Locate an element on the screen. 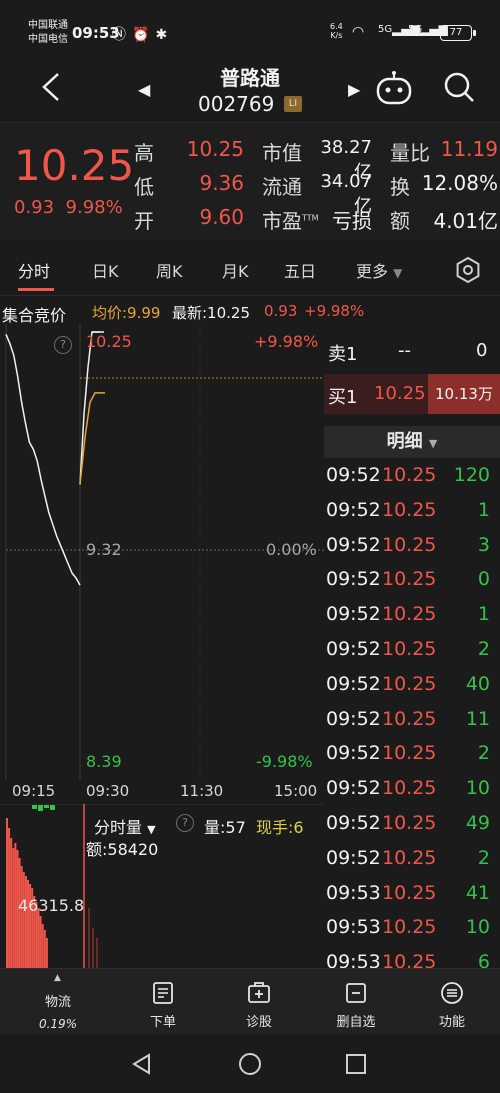  volume-help-icon: ? is located at coordinates (185, 823).